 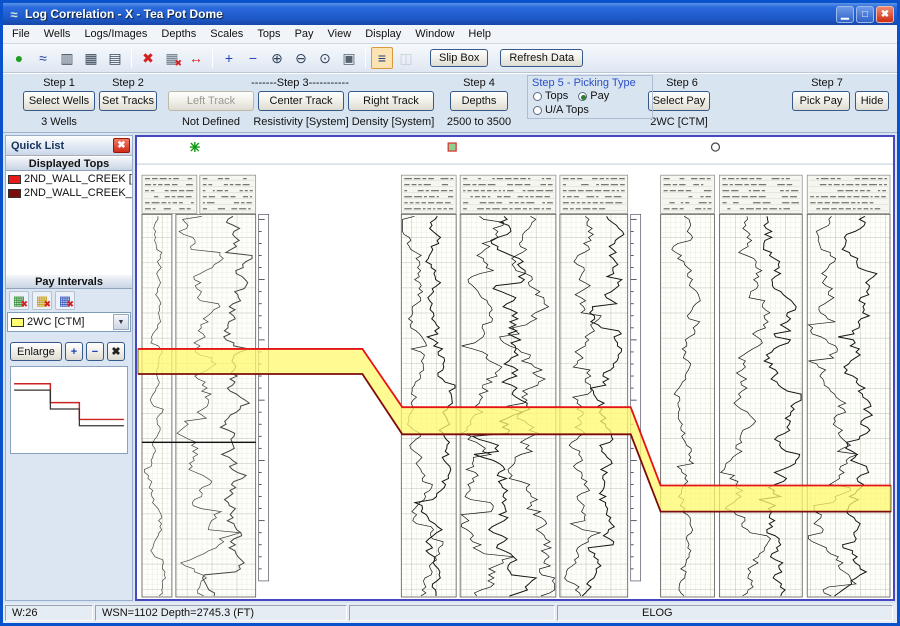 I want to click on displayed-tops-header: Displayed Tops, so click(x=69, y=163).